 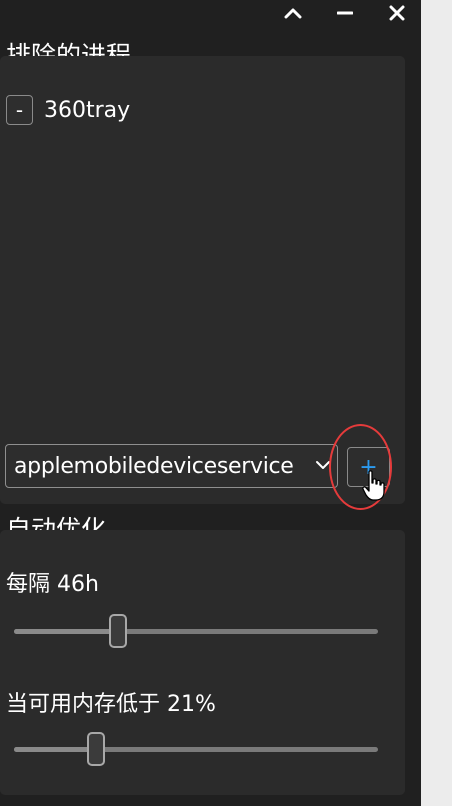 I want to click on process-name: 360tray, so click(x=87, y=110).